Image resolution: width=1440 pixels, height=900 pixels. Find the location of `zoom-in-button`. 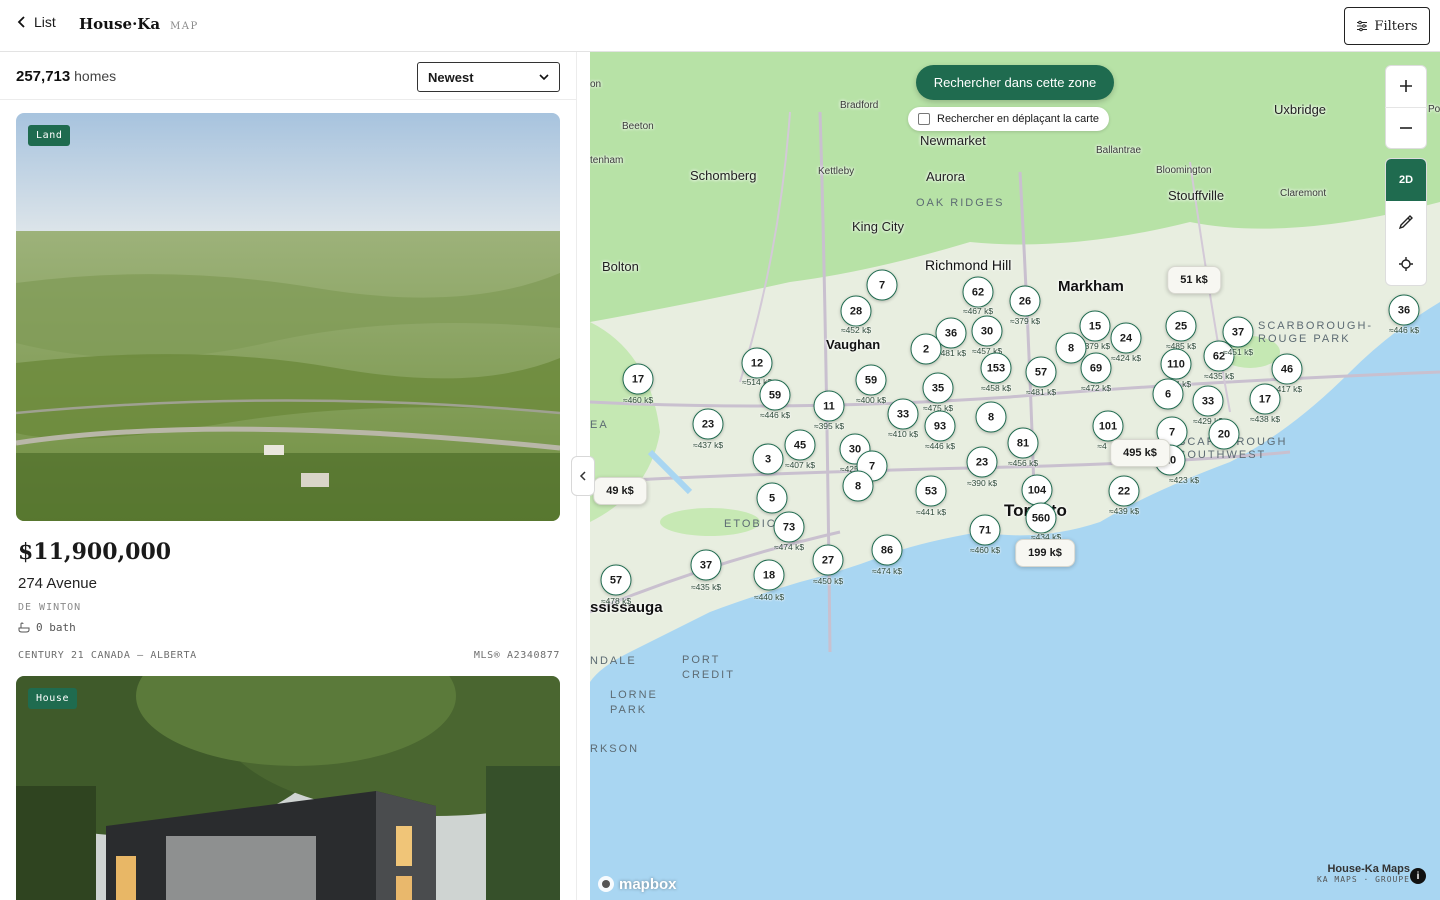

zoom-in-button is located at coordinates (1406, 86).